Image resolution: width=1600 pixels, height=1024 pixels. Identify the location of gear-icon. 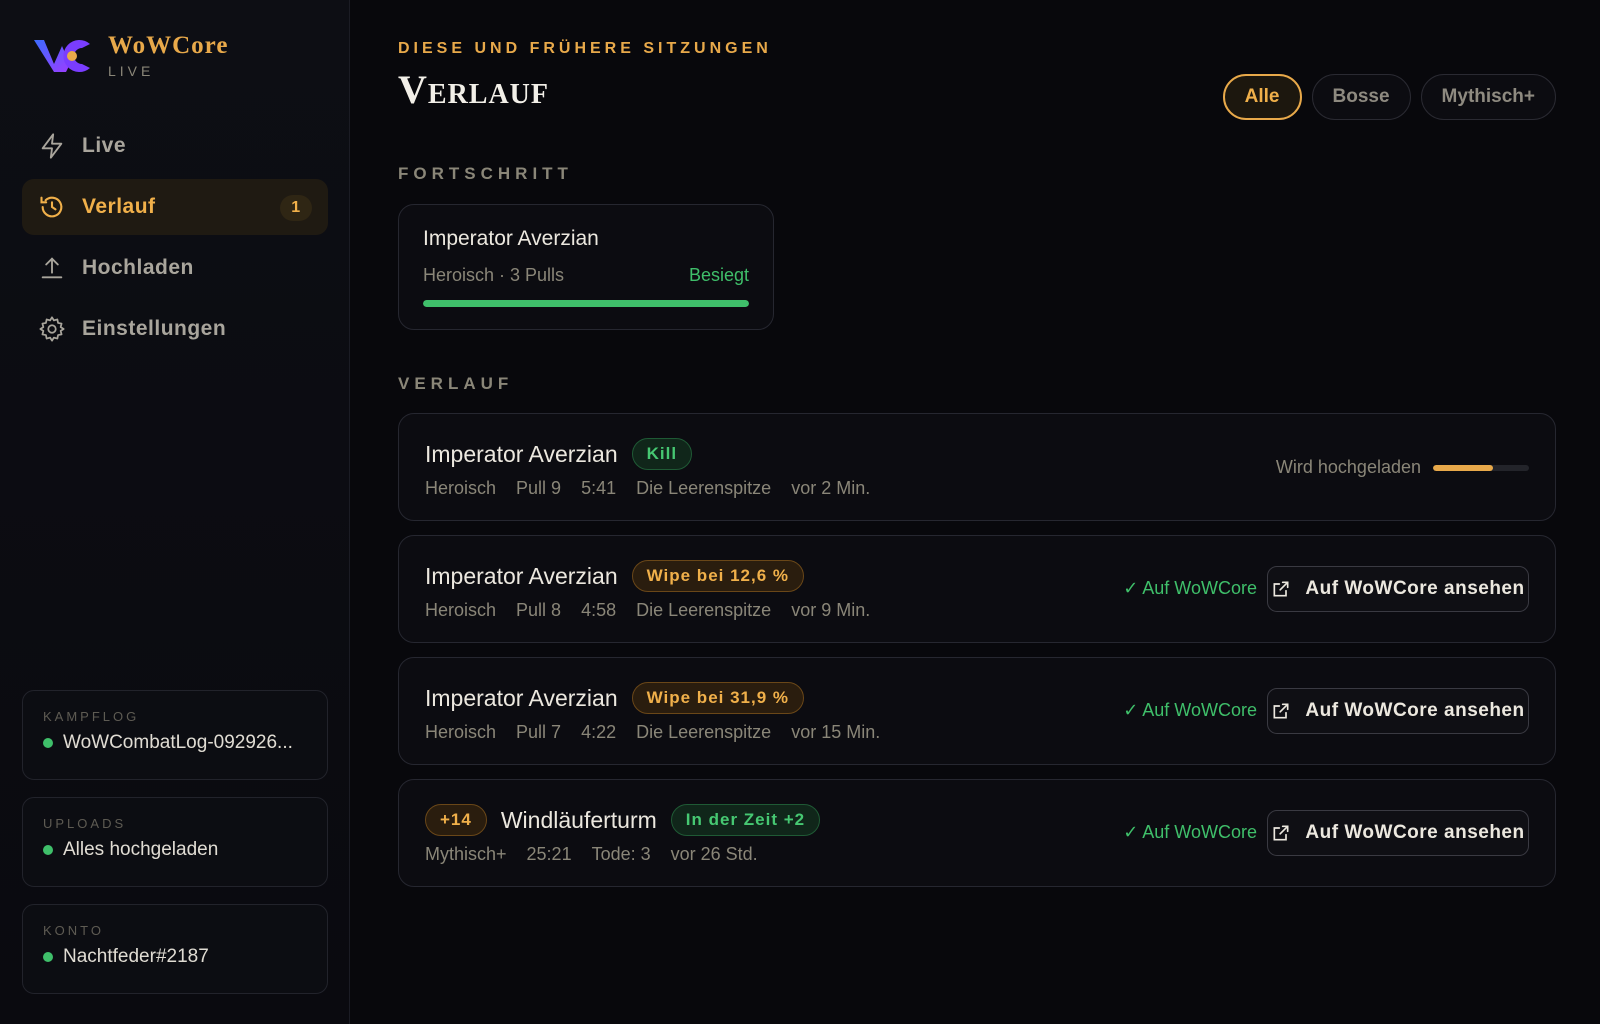
(52, 329).